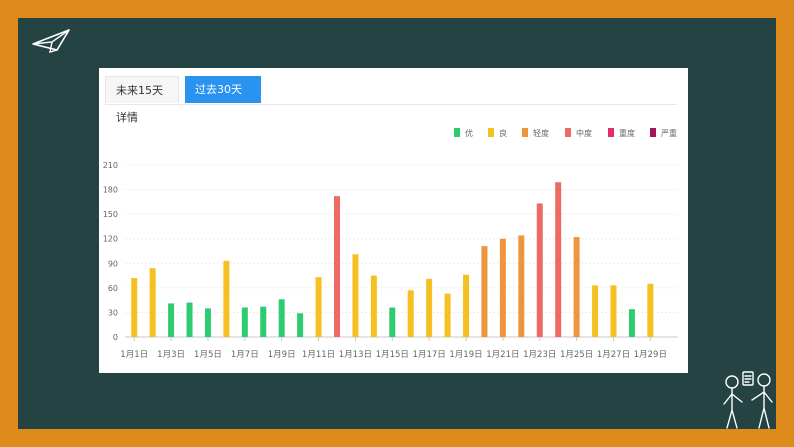  What do you see at coordinates (208, 355) in the screenshot?
I see `x-tick-label: 1月5日` at bounding box center [208, 355].